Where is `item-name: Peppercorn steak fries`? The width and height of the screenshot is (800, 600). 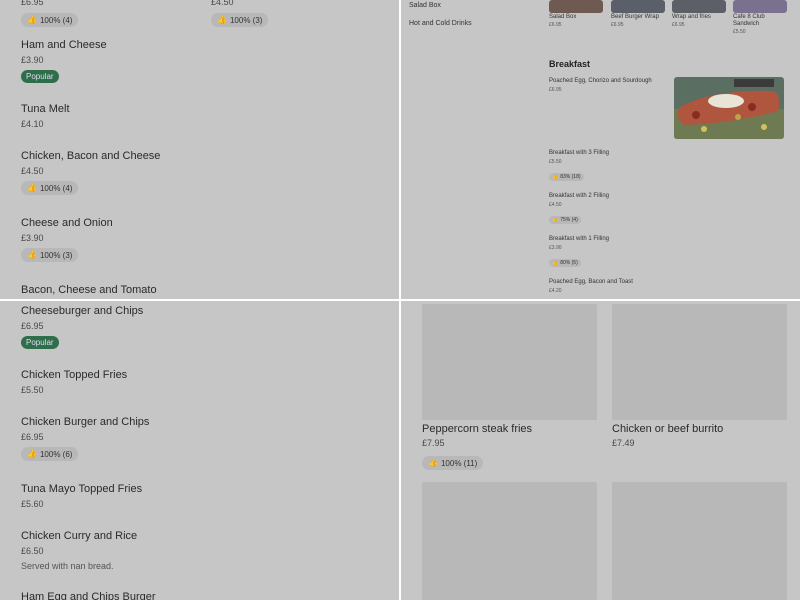
item-name: Peppercorn steak fries is located at coordinates (477, 429).